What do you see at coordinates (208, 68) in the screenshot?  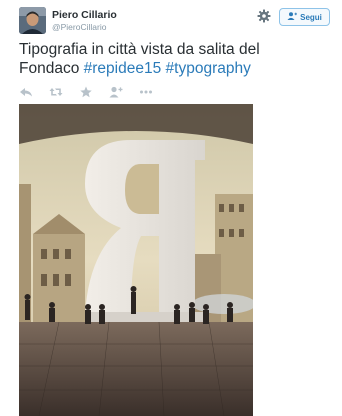 I see `hashtag-typography: #typography` at bounding box center [208, 68].